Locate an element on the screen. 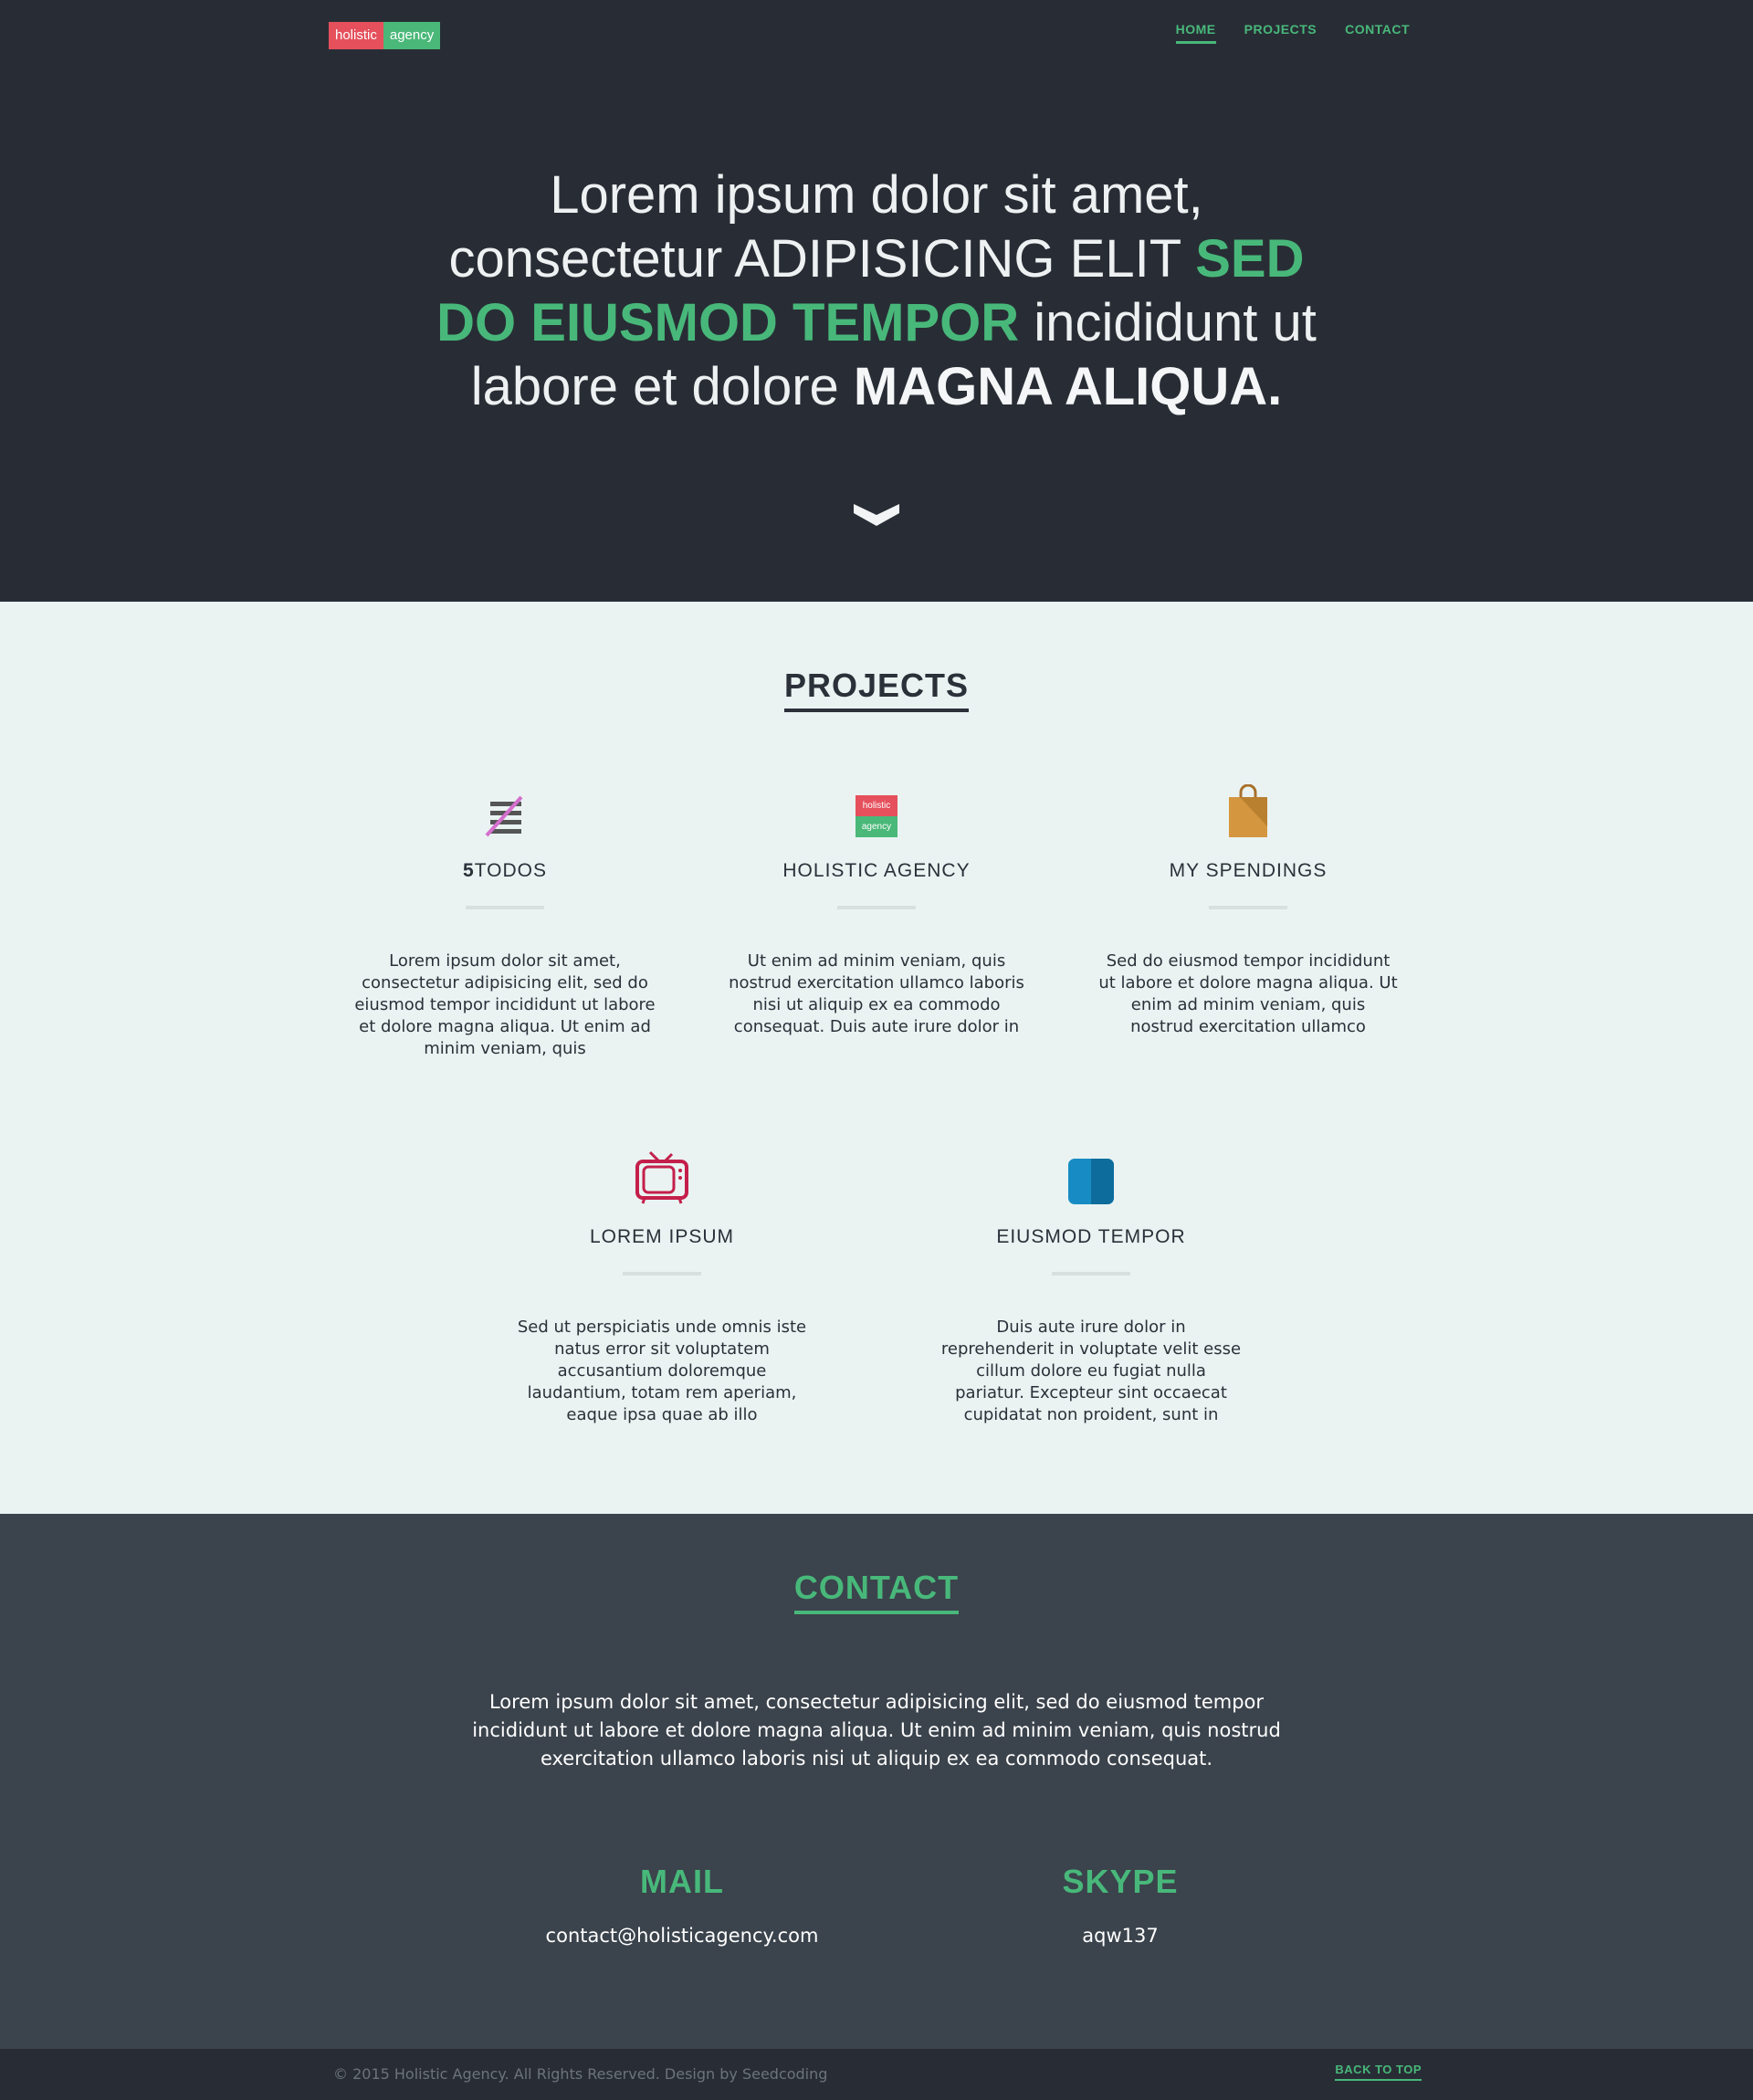 The image size is (1753, 2100). hero-line2-green: SED is located at coordinates (1250, 259).